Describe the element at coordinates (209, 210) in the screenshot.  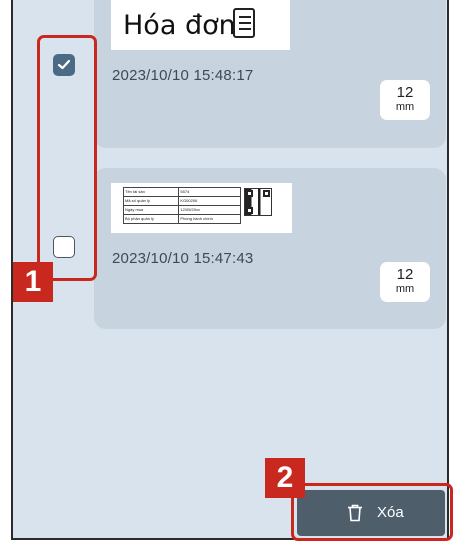
I see `table-cell: 12/05/20xx` at that location.